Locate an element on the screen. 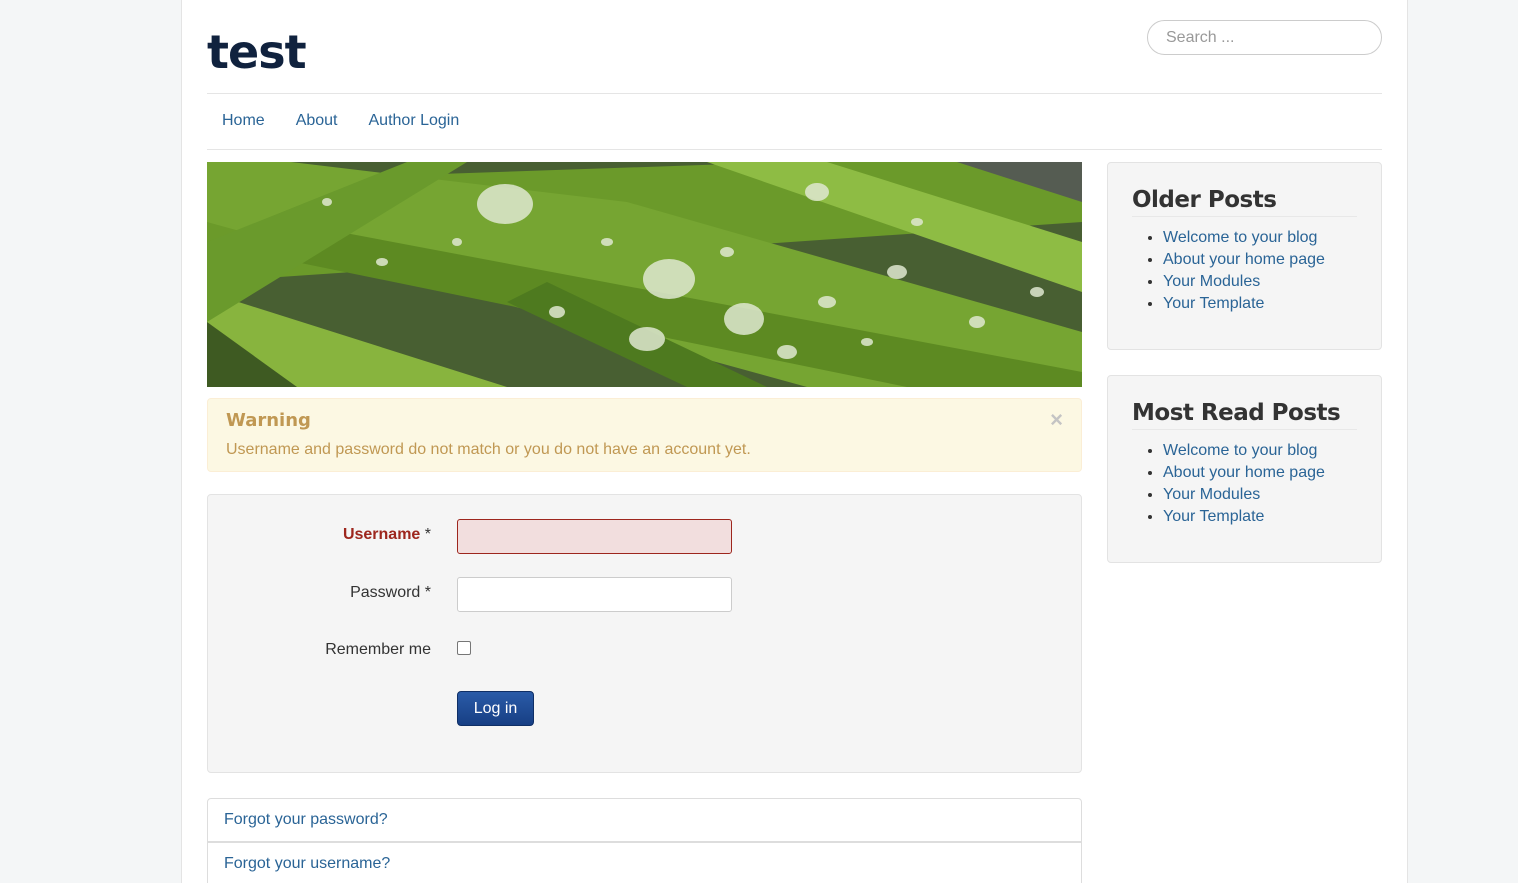  older-post-link: About your home page is located at coordinates (1244, 259).